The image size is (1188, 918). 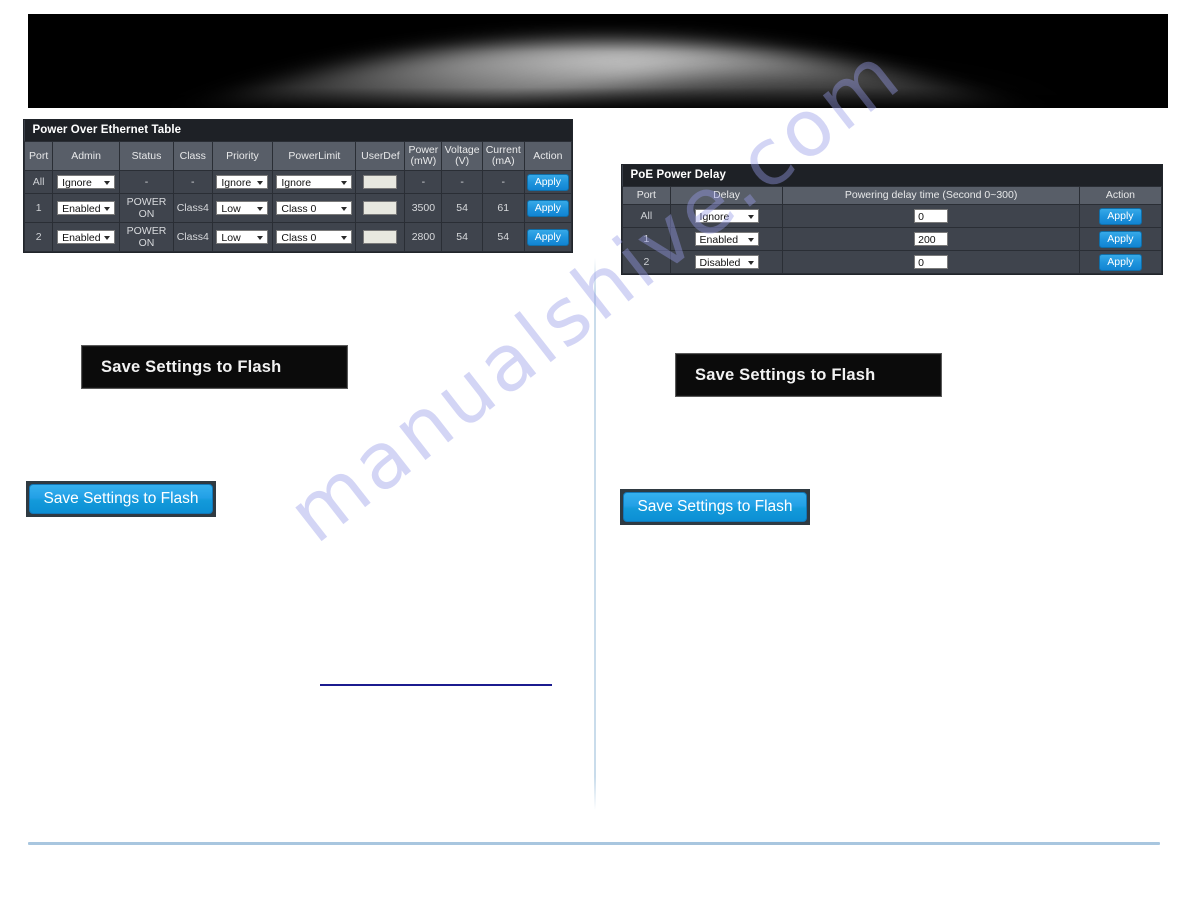 I want to click on col-current-ma-l2: (mA), so click(x=503, y=161).